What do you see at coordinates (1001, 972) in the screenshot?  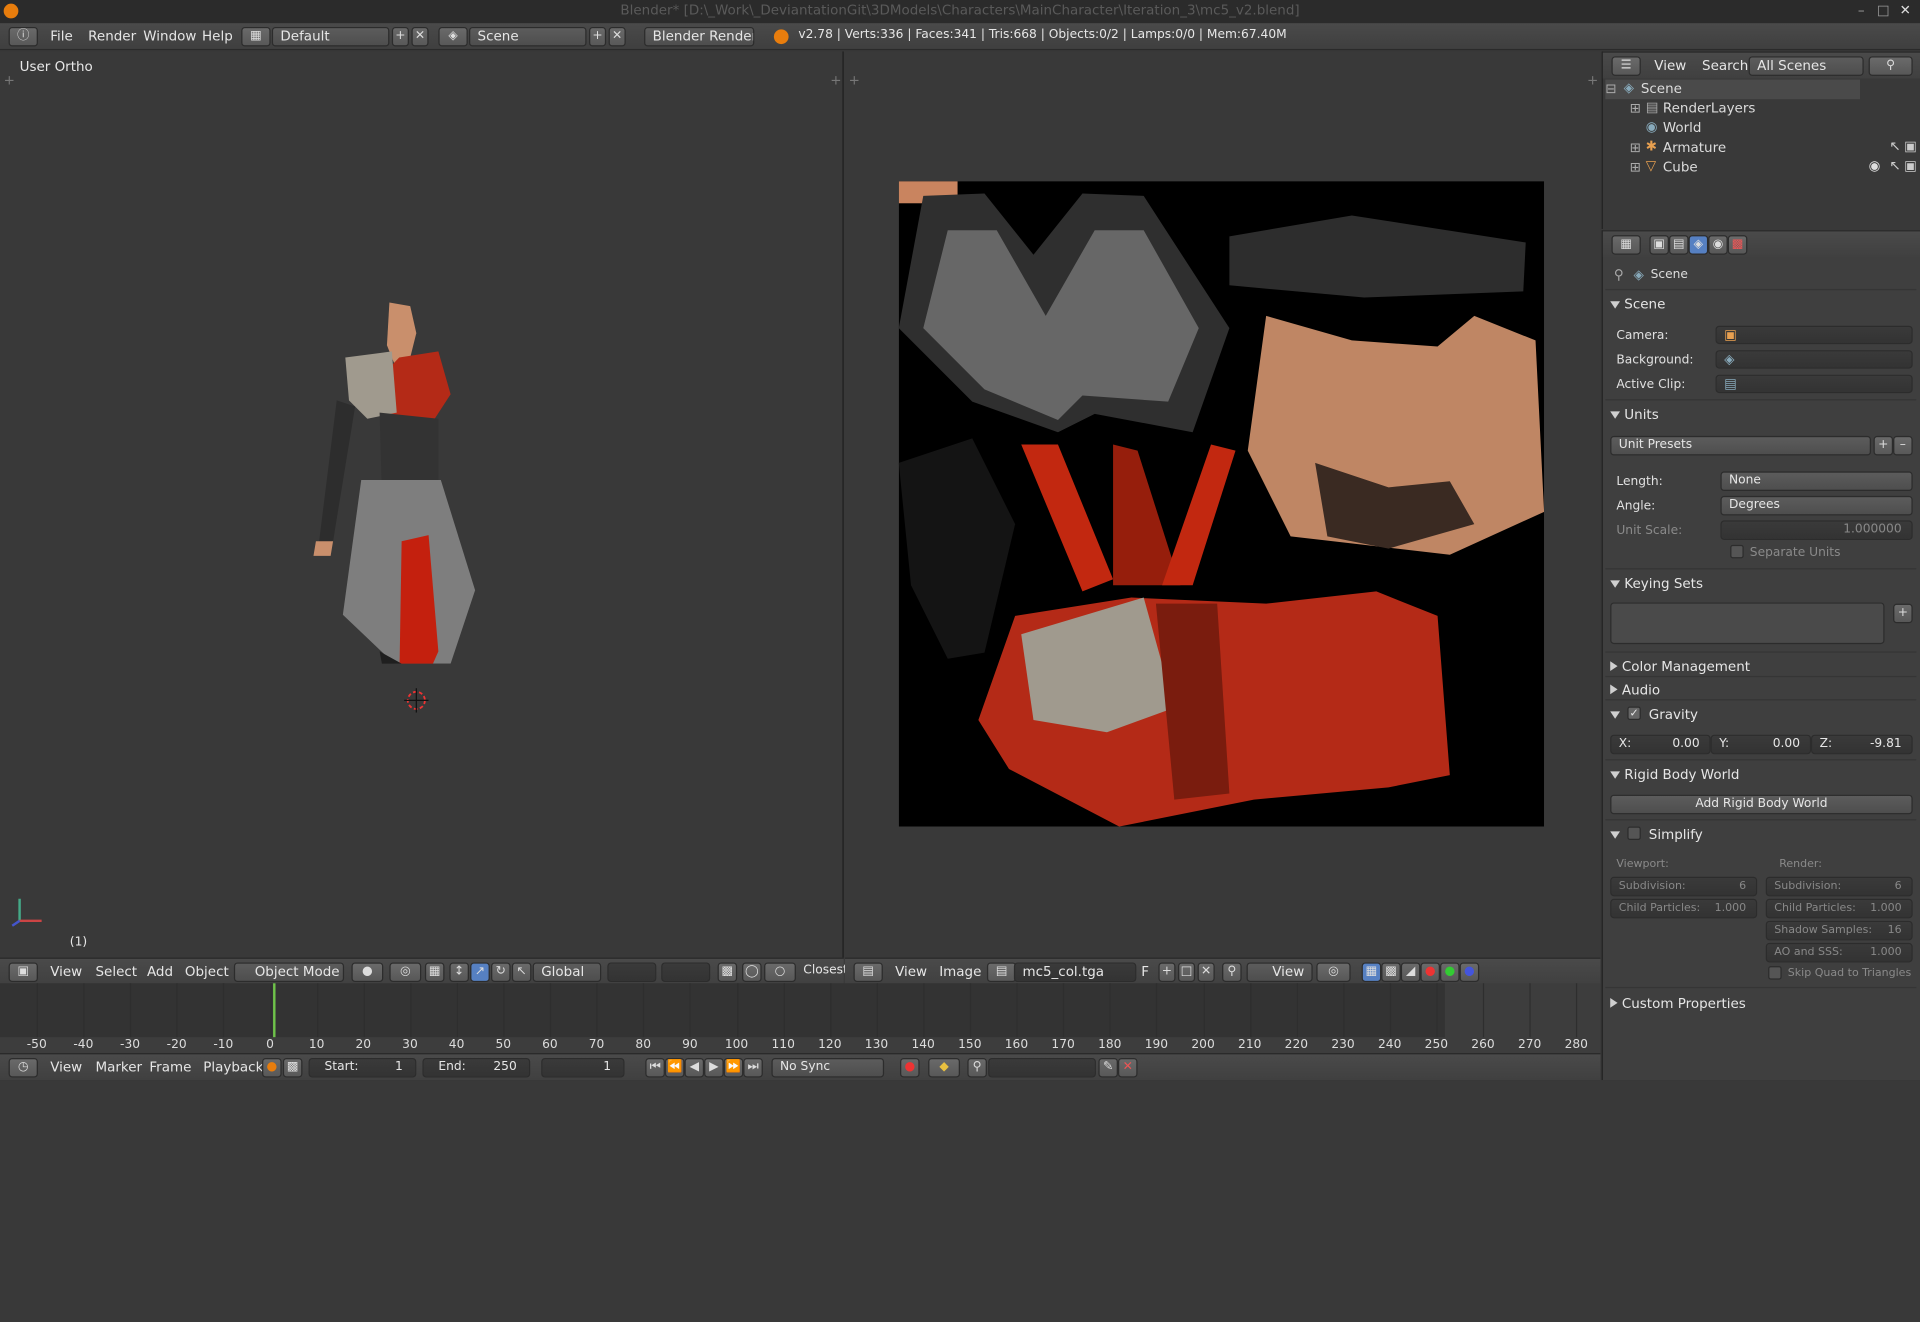 I see `browse-image-icon: ▤` at bounding box center [1001, 972].